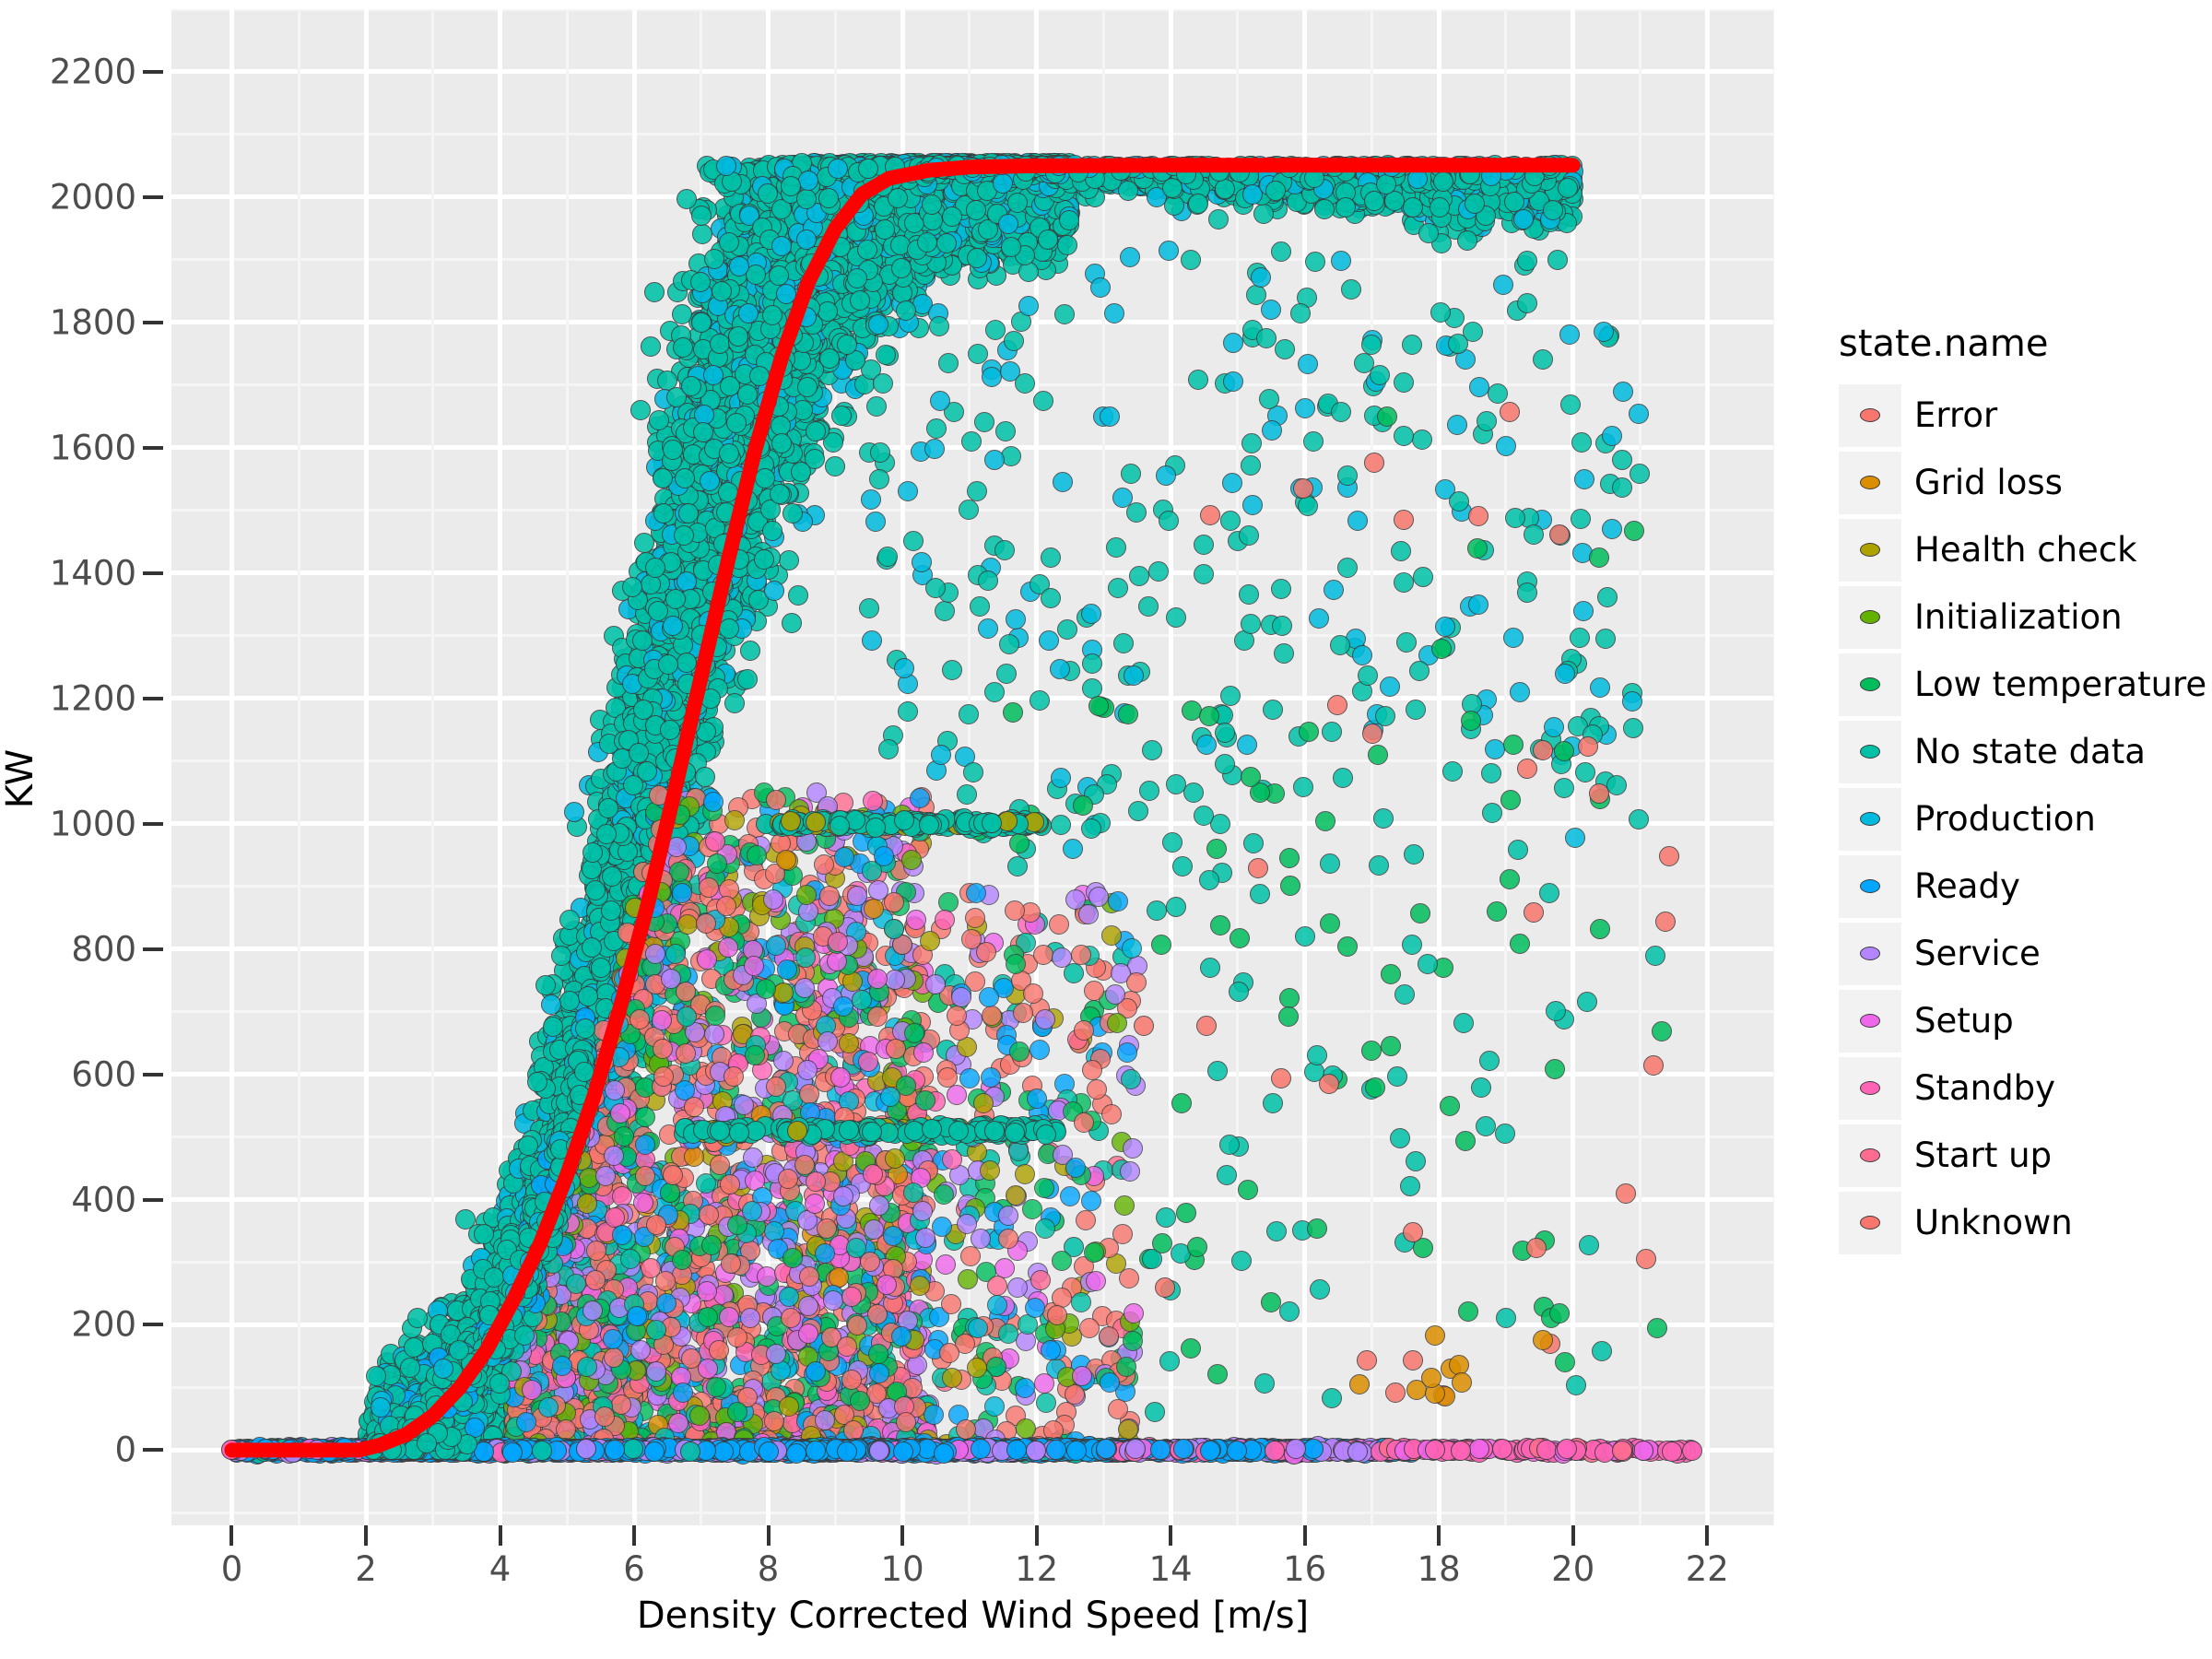 Image resolution: width=2212 pixels, height=1659 pixels. Describe the element at coordinates (93, 322) in the screenshot. I see `y-tick-label: 1800` at that location.